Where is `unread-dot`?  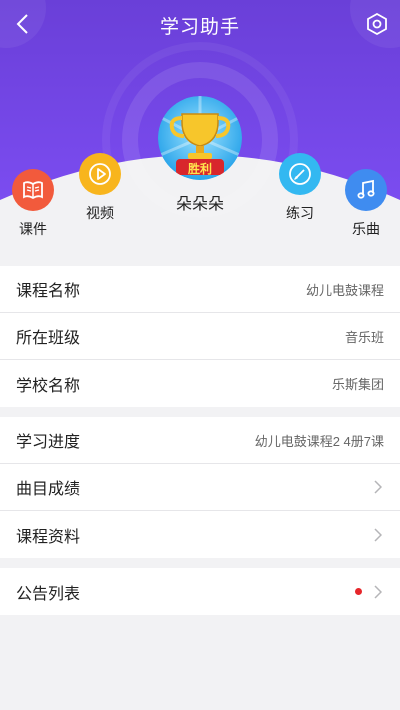 unread-dot is located at coordinates (358, 591).